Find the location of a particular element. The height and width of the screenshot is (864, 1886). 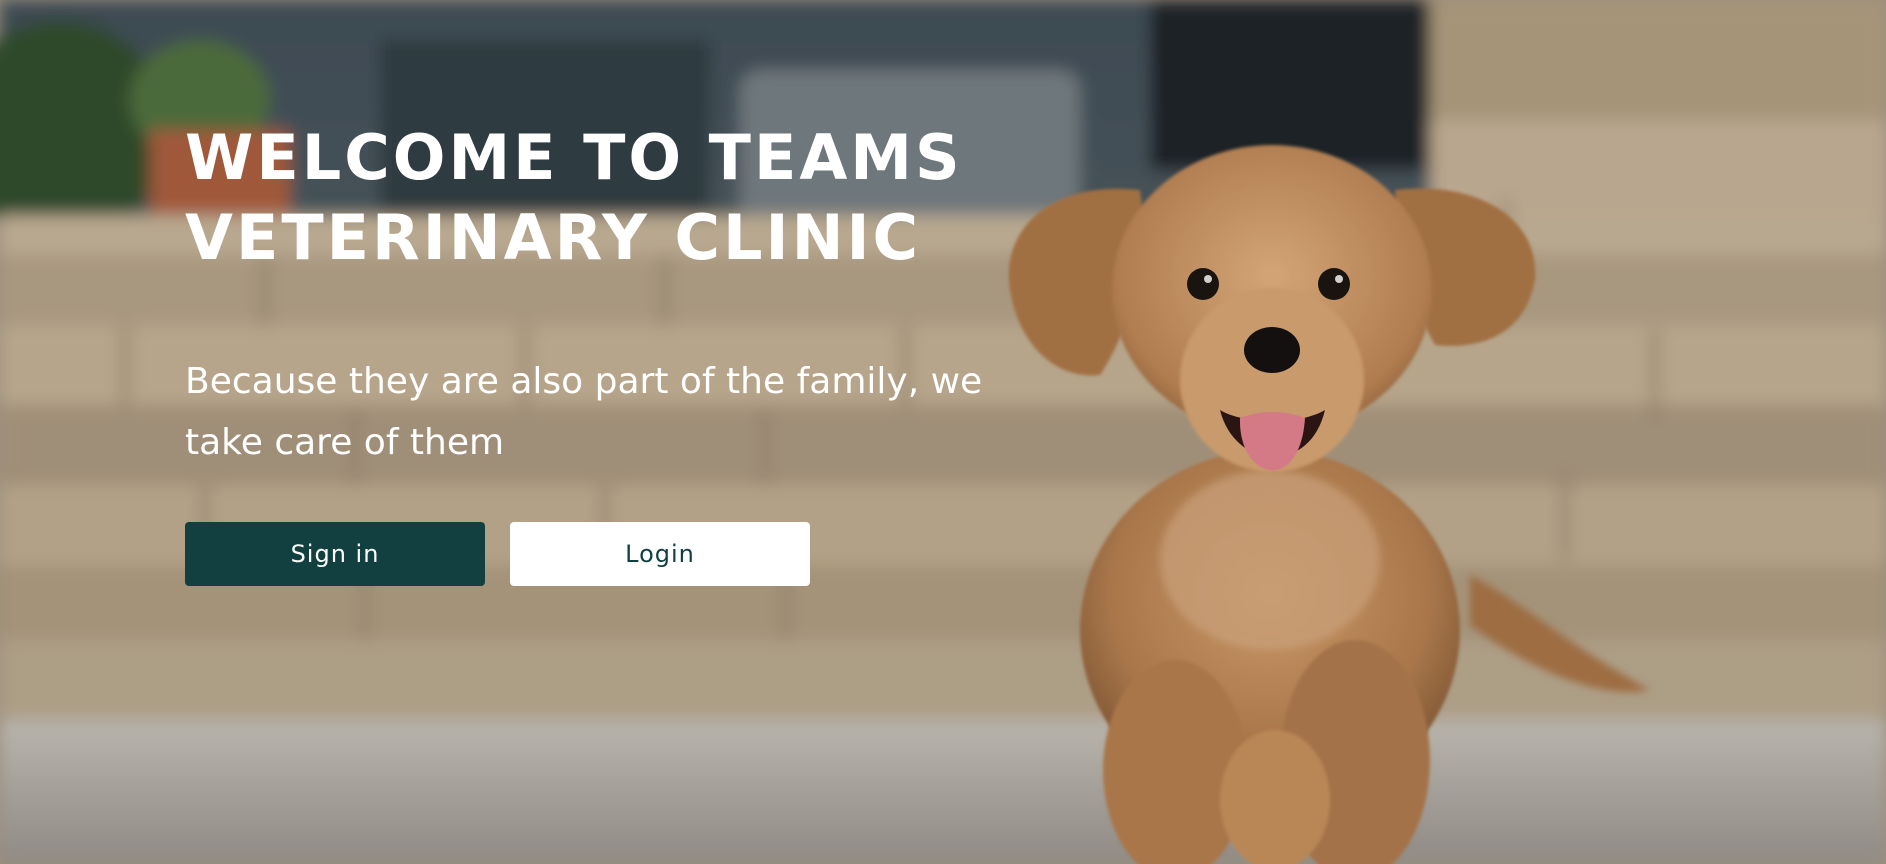

title-line-1: WELCOME TO TEAMS is located at coordinates (574, 157).